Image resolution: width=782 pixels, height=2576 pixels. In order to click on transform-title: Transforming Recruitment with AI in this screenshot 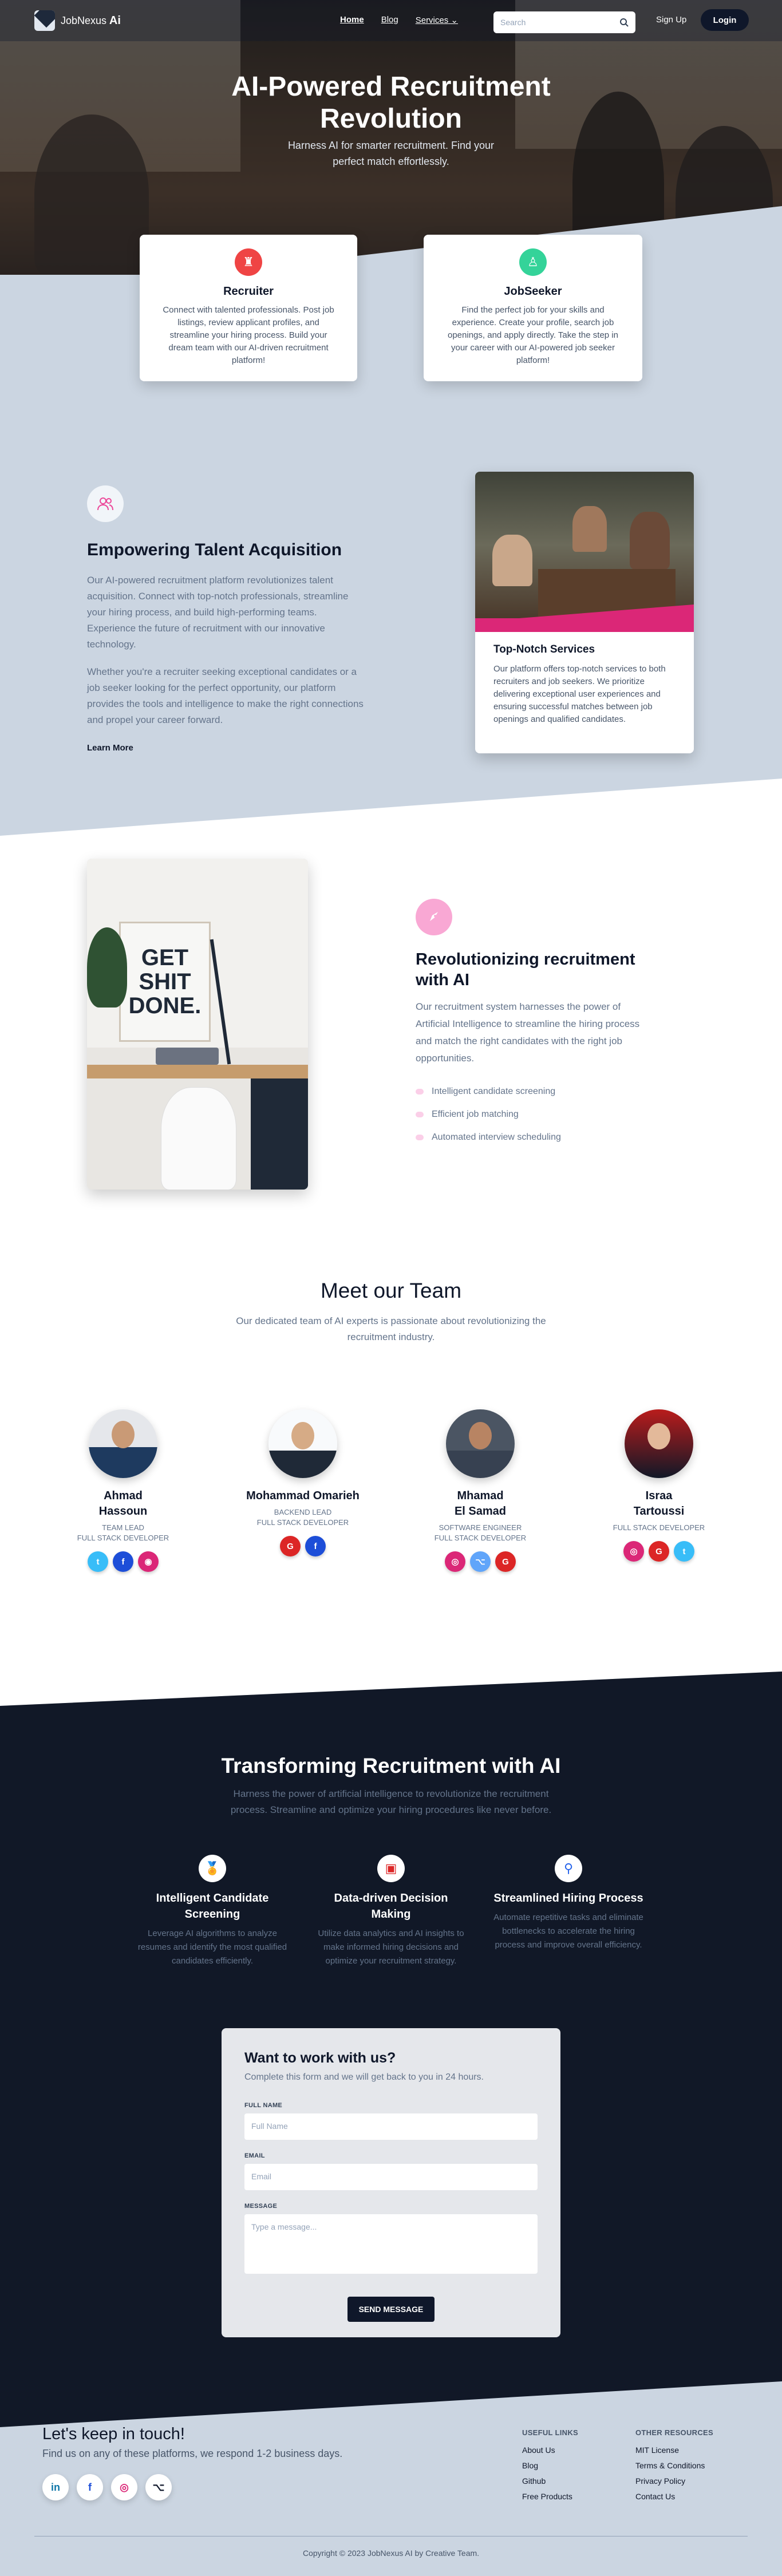, I will do `click(391, 1765)`.